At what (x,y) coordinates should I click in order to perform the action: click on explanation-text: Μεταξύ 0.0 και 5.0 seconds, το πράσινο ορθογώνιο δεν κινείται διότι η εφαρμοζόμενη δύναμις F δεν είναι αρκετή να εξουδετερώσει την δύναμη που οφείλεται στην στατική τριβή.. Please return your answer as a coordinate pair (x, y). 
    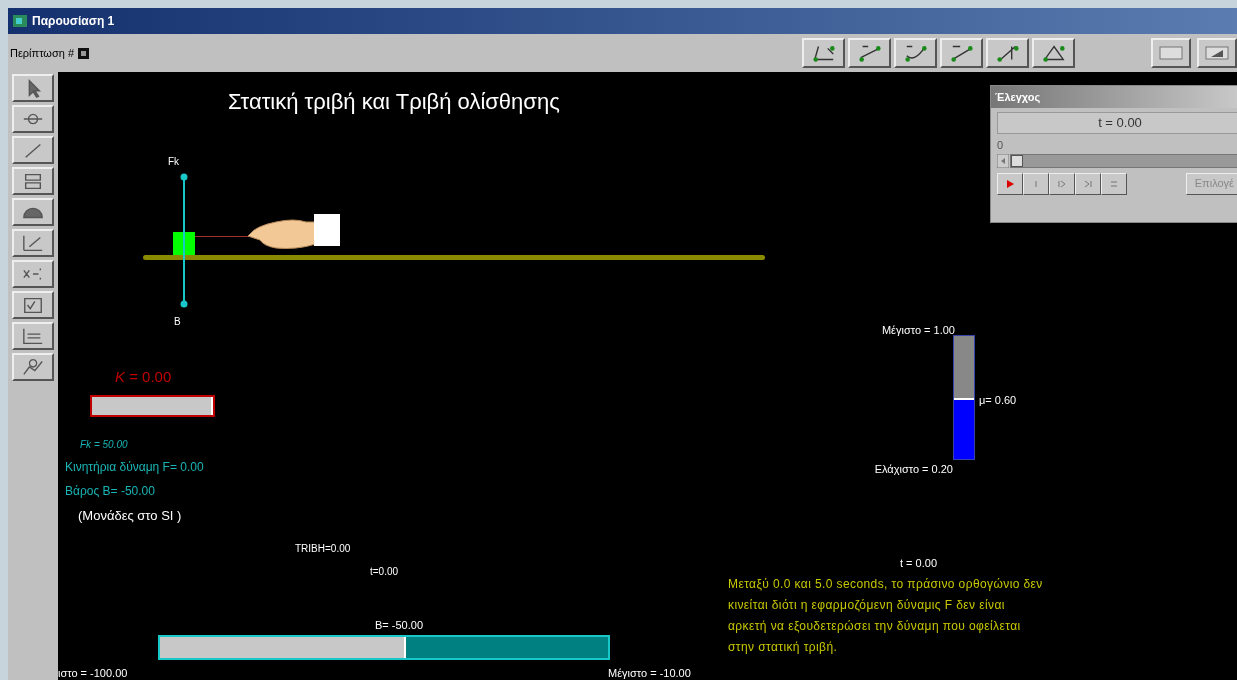
    Looking at the image, I should click on (885, 616).